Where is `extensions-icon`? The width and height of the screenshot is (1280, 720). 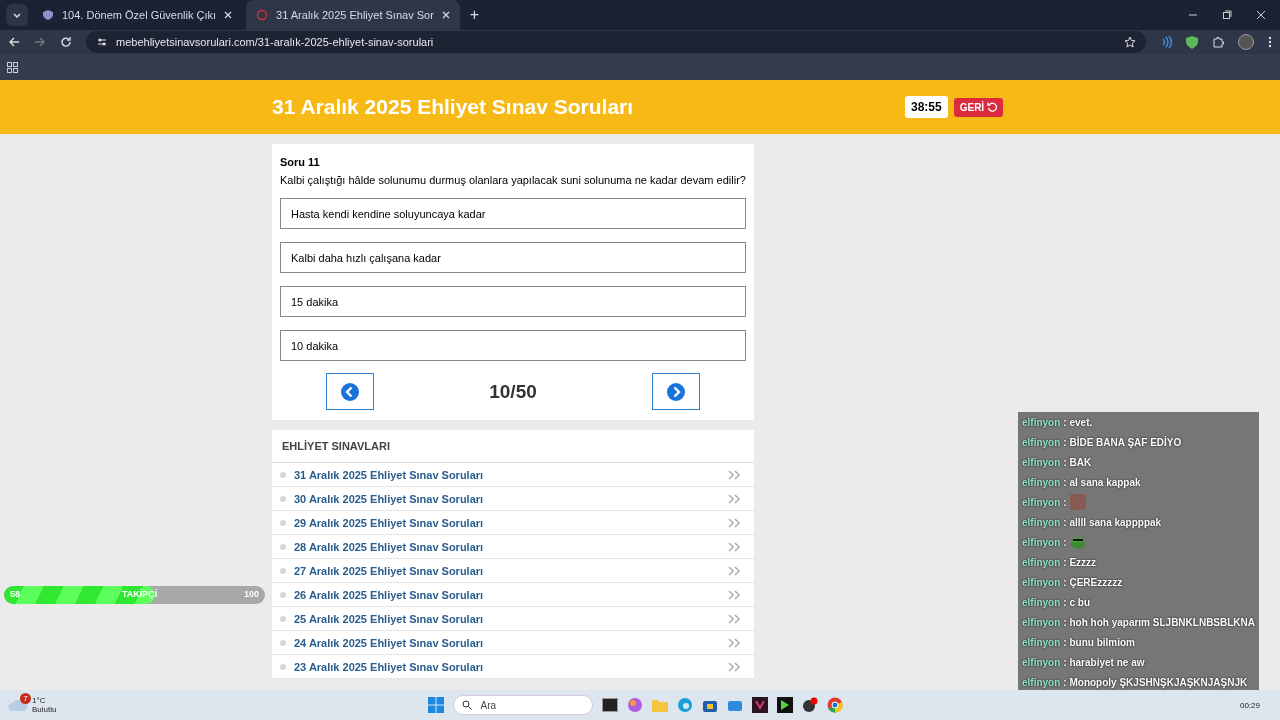 extensions-icon is located at coordinates (1218, 42).